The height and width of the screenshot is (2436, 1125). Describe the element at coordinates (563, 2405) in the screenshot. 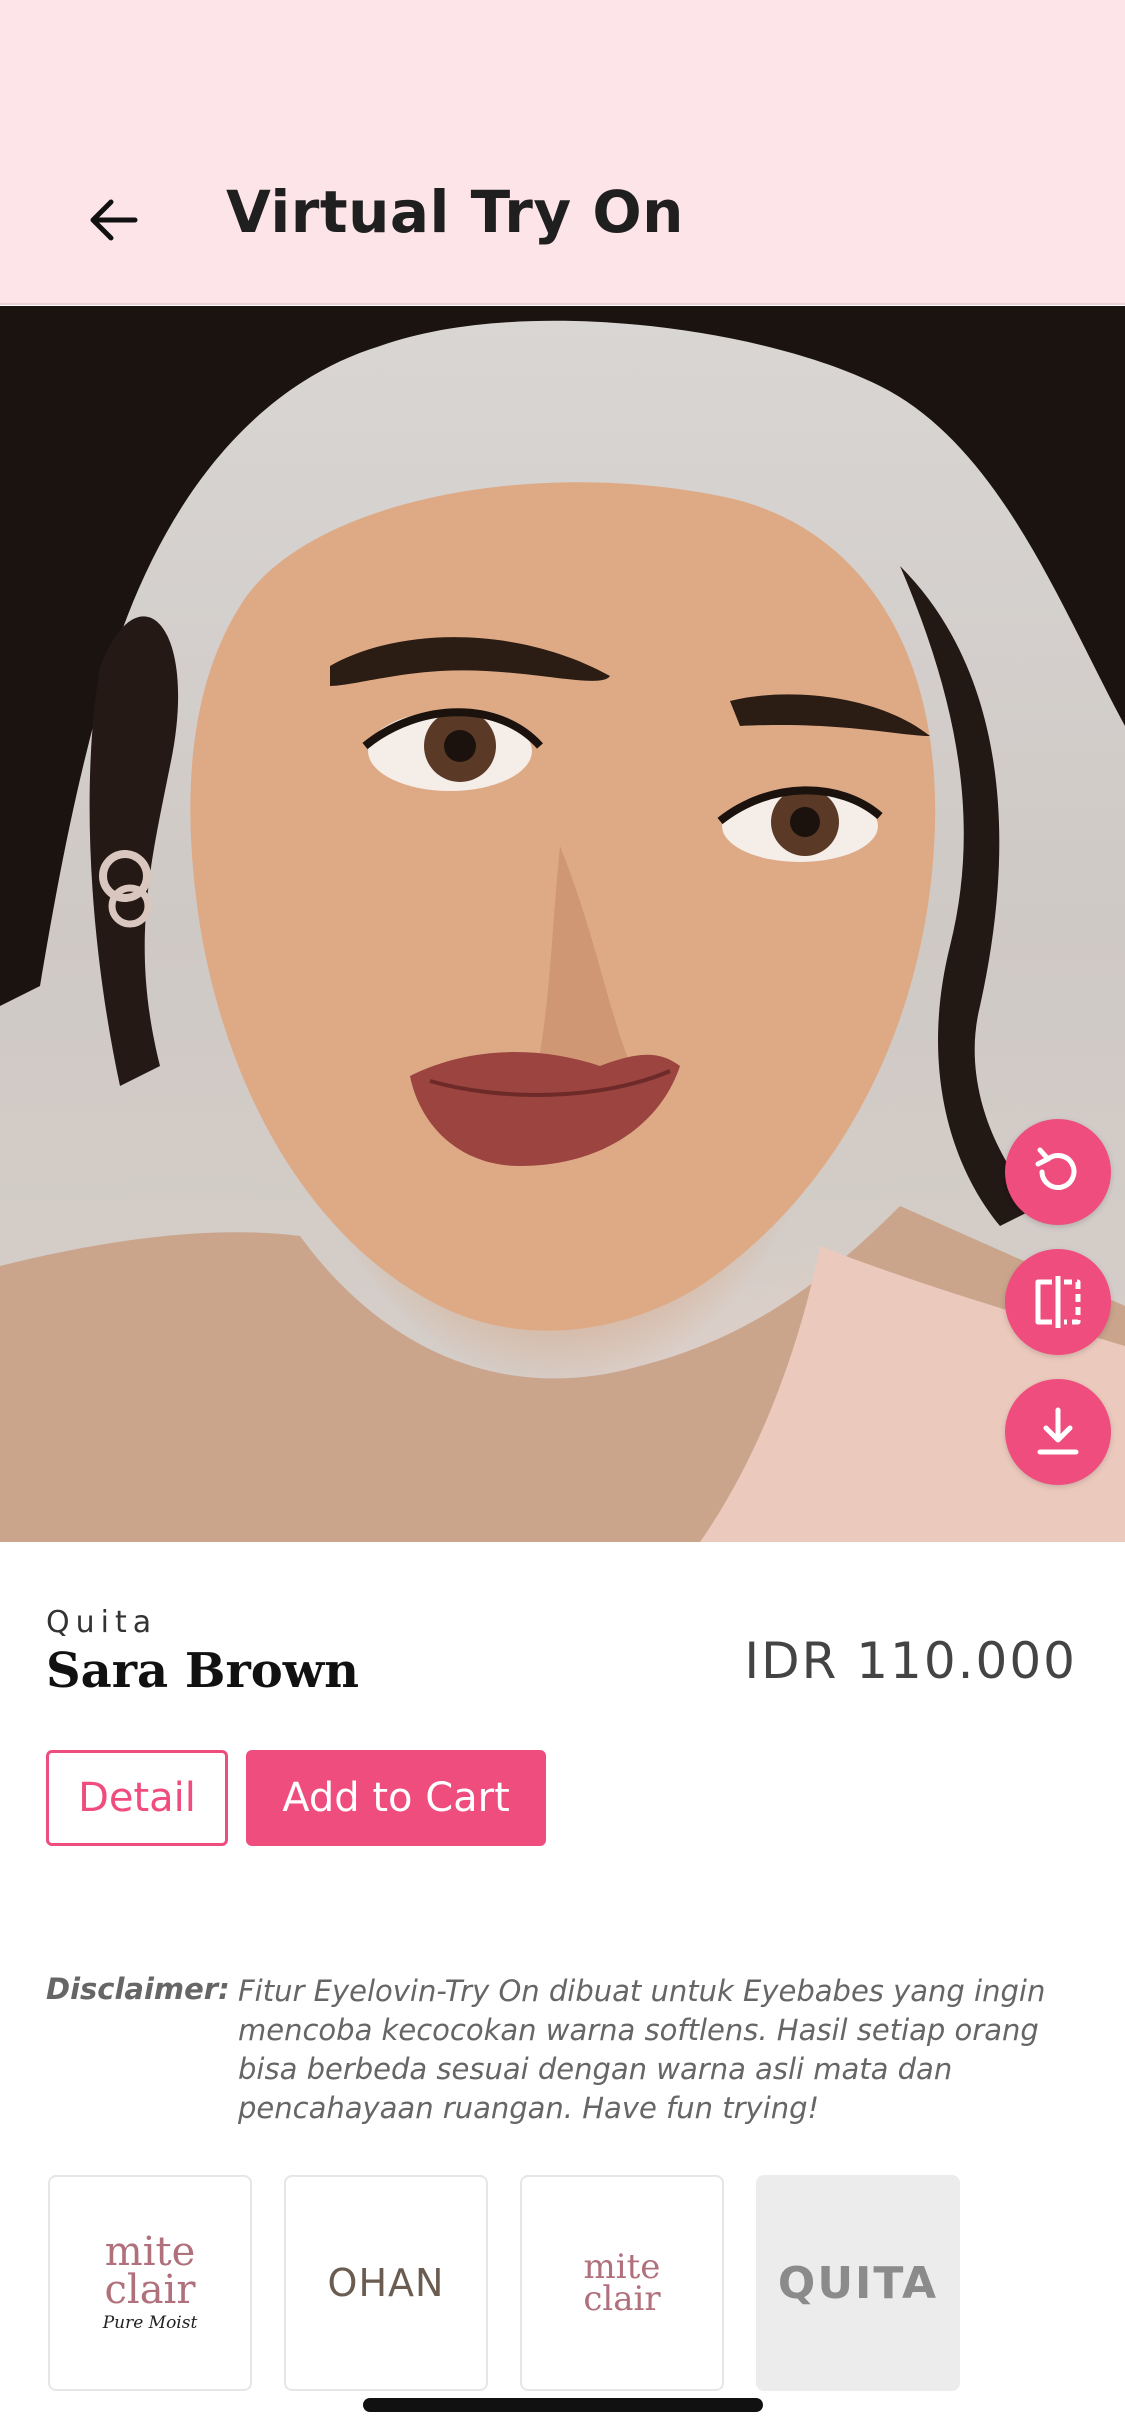

I see `home-indicator` at that location.